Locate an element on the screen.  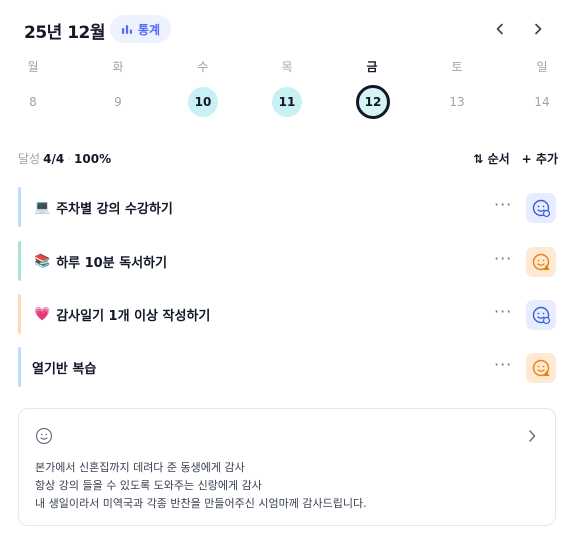
date-sun: 14 is located at coordinates (542, 102).